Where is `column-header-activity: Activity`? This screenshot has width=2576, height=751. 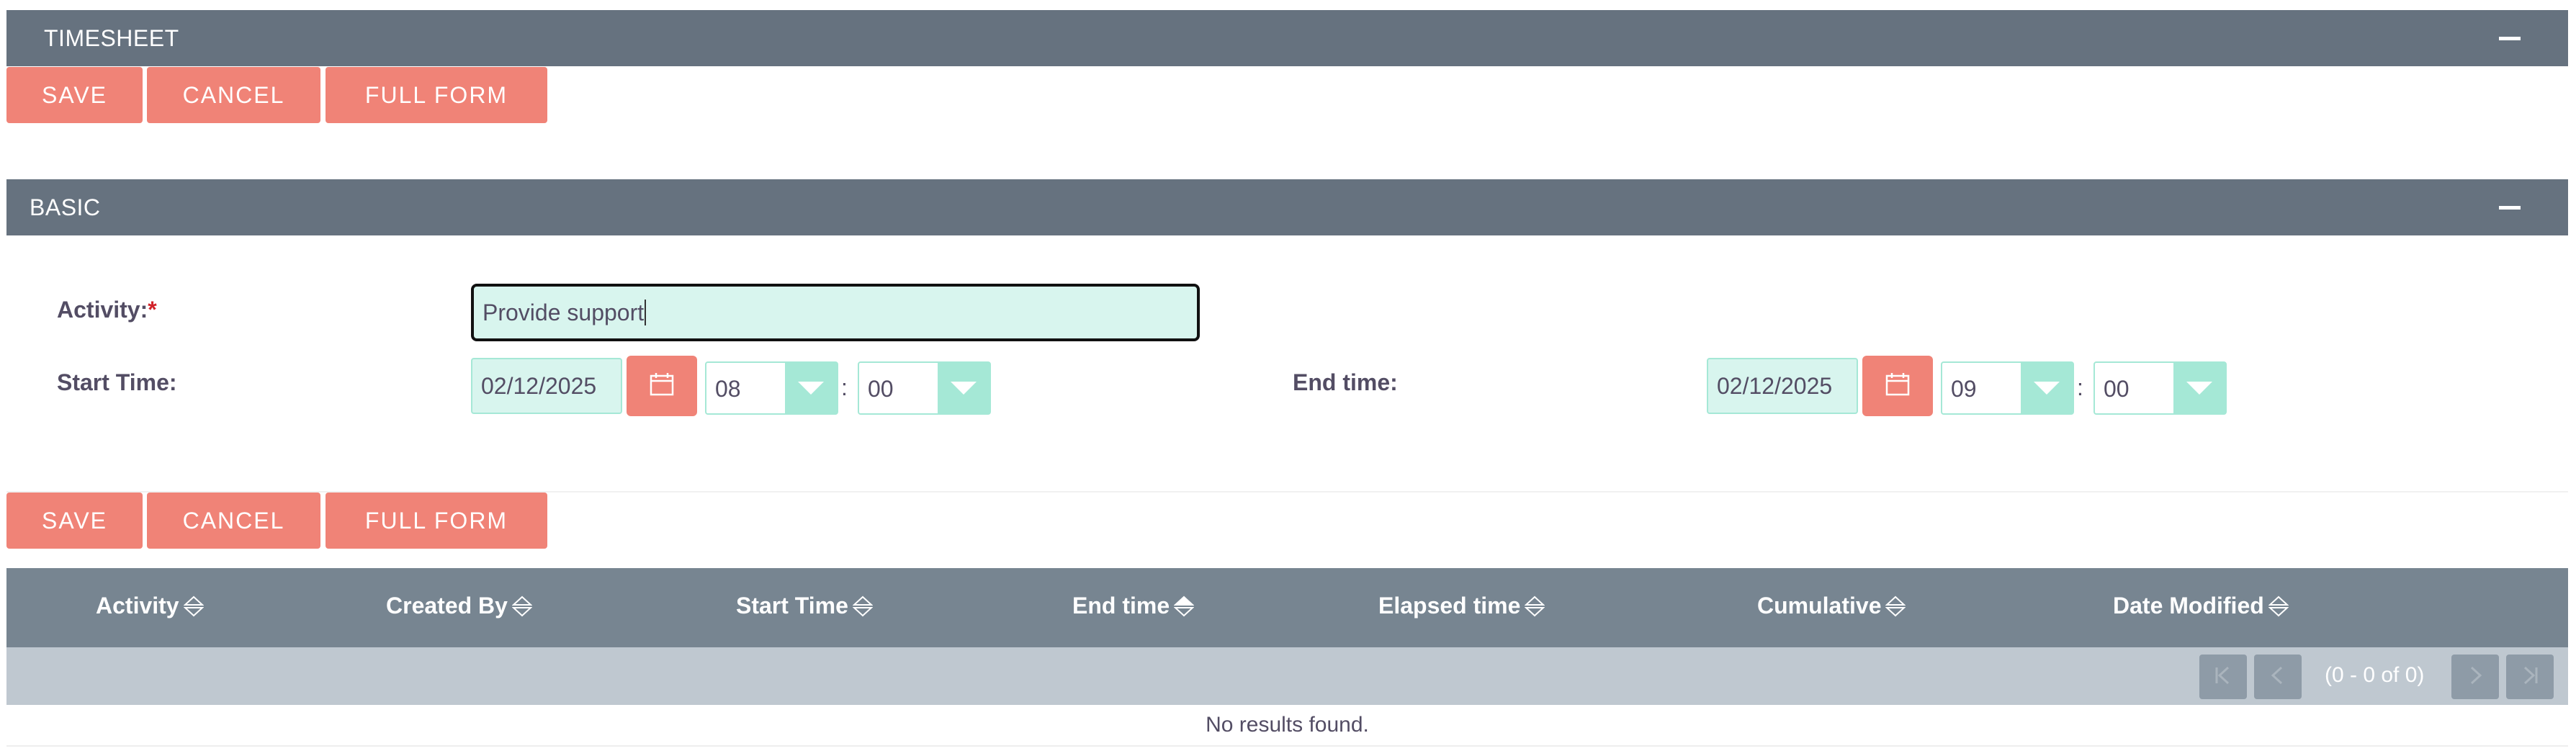 column-header-activity: Activity is located at coordinates (150, 606).